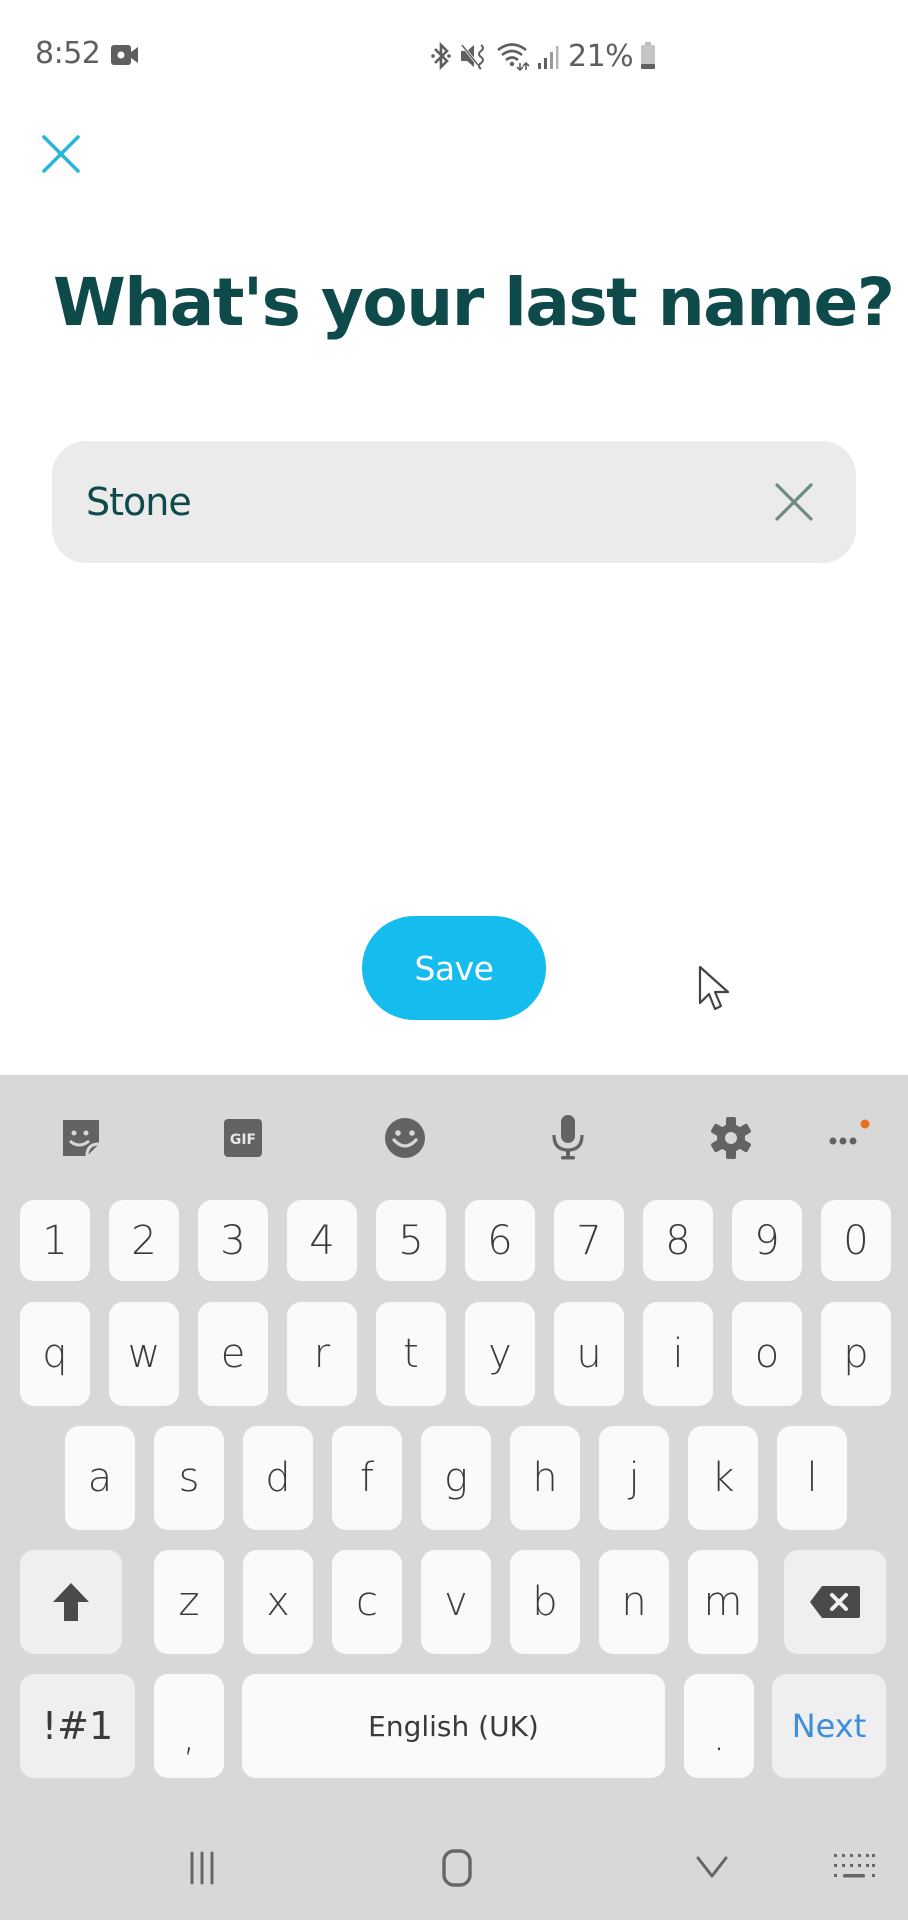 The height and width of the screenshot is (1920, 908). Describe the element at coordinates (472, 57) in the screenshot. I see `vibrate-mute-icon` at that location.